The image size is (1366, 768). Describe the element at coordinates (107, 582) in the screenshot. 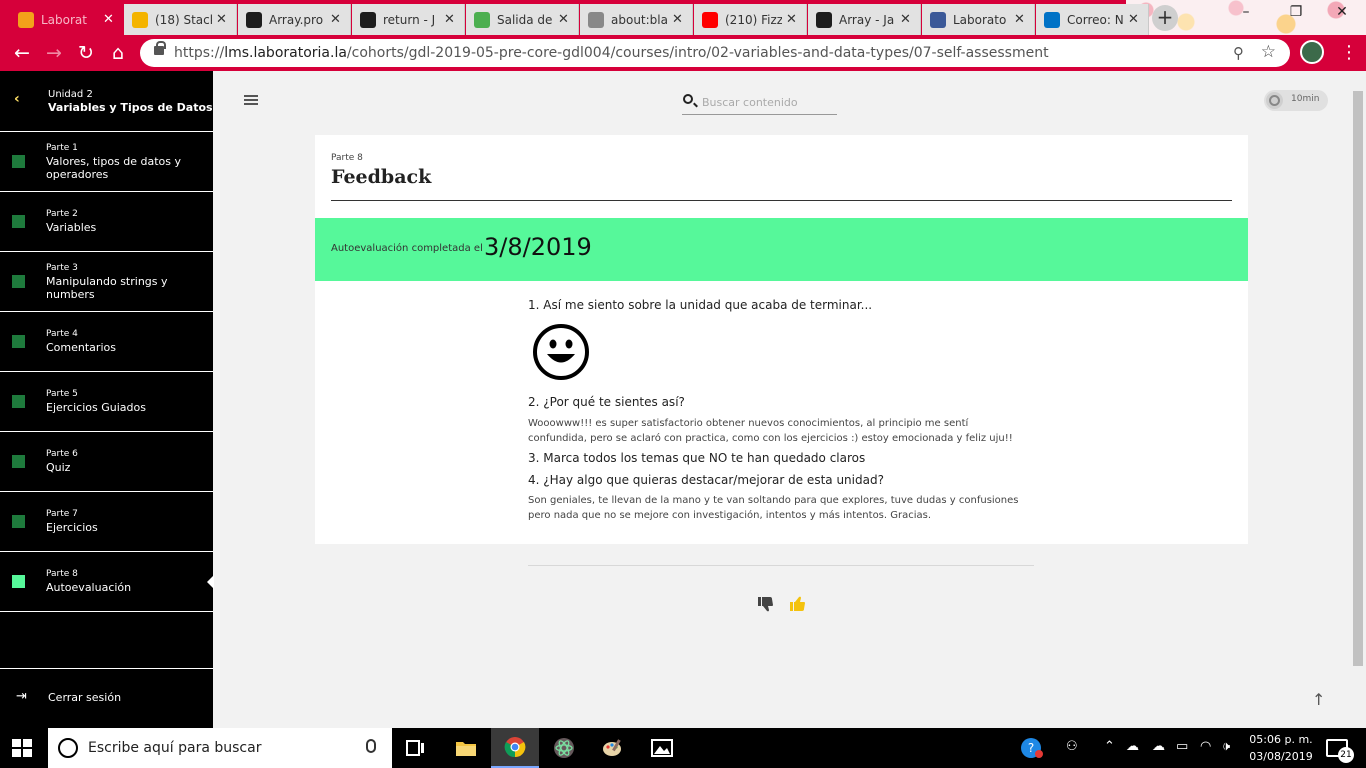

I see `sidebar-item-parte-8: Parte 8 Autoevaluación` at that location.